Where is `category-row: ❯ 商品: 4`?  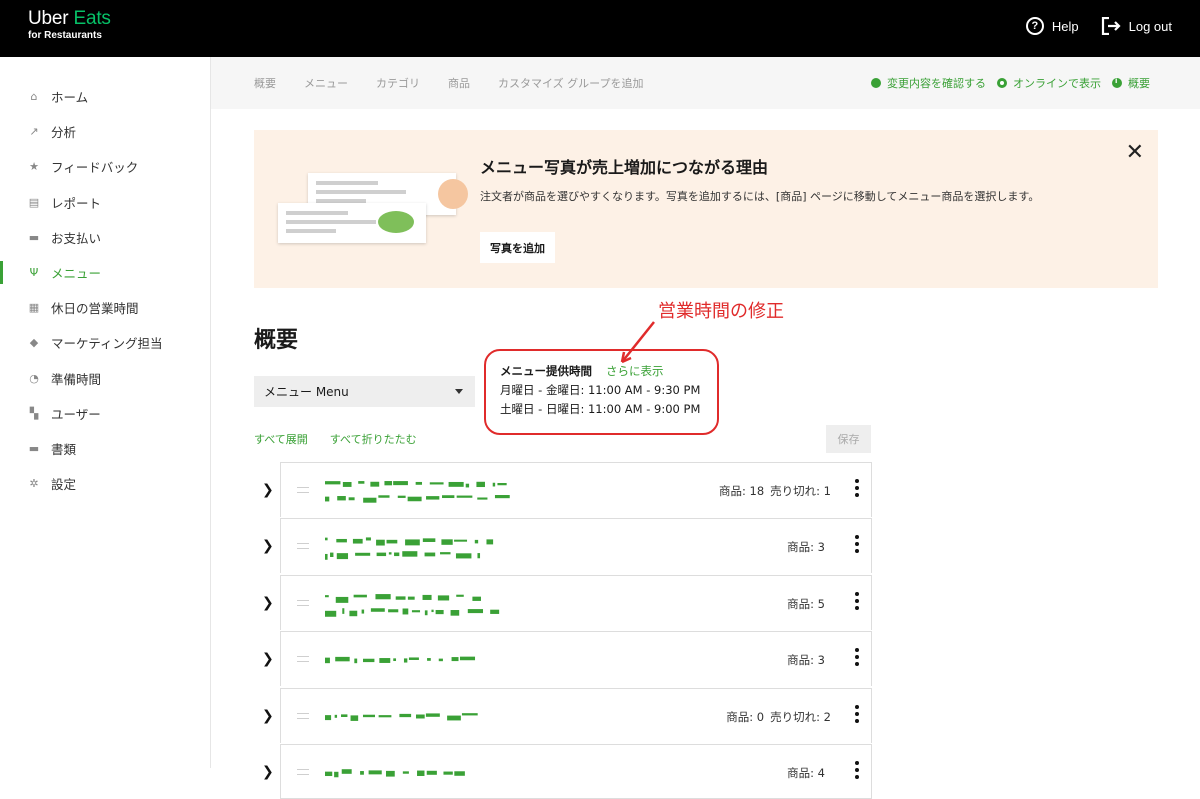 category-row: ❯ 商品: 4 is located at coordinates (563, 771).